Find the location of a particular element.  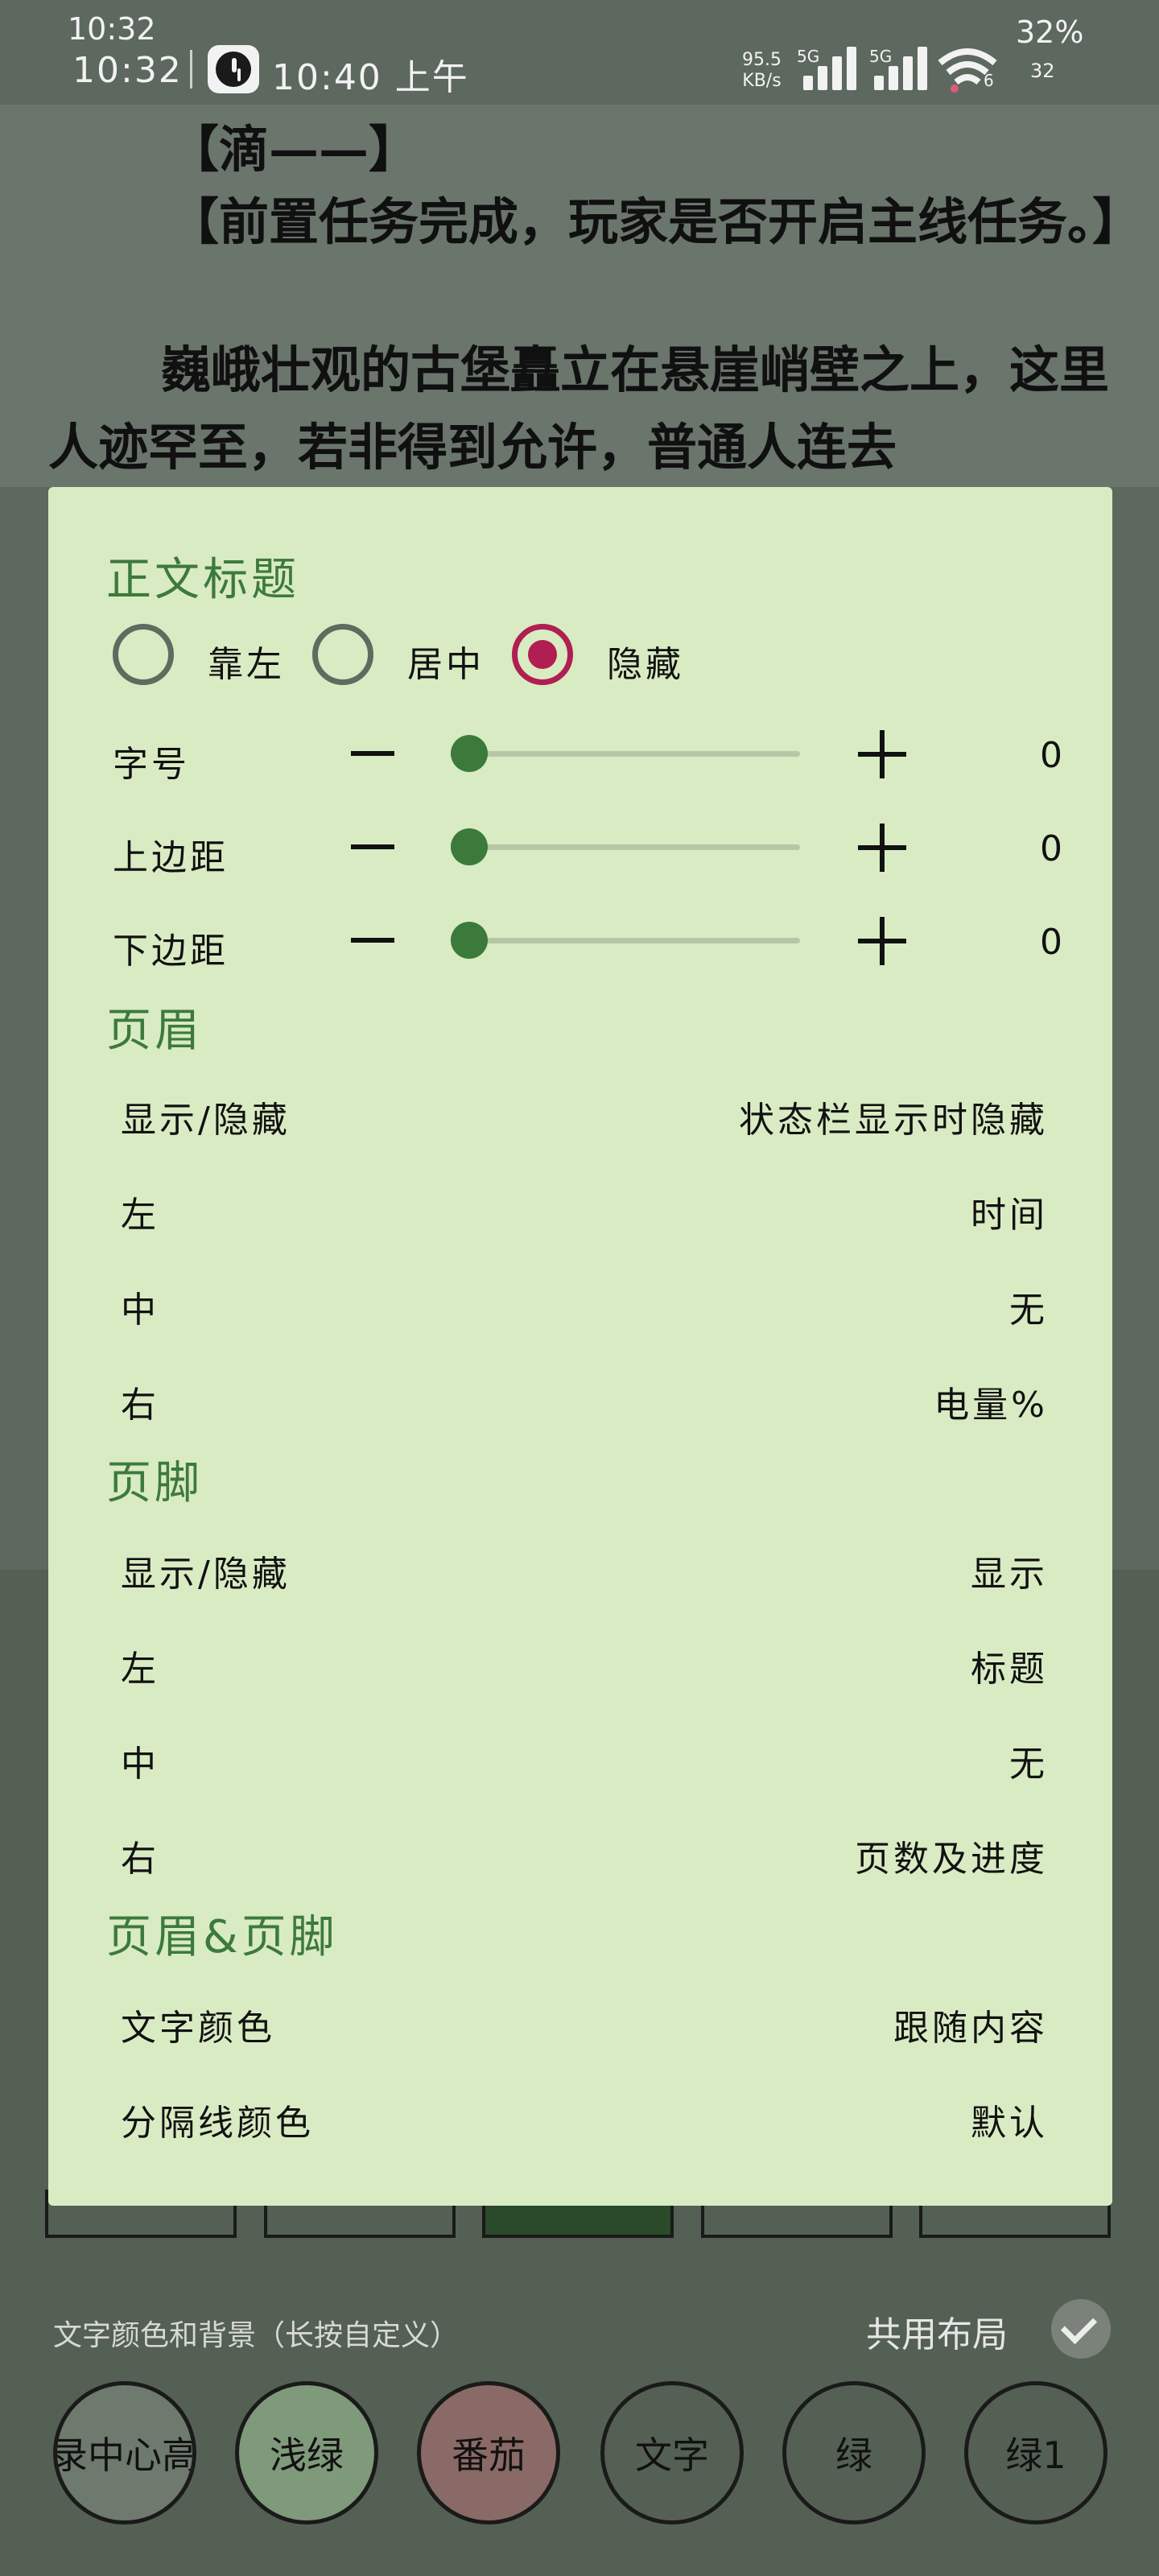

radio-align-center is located at coordinates (342, 654).